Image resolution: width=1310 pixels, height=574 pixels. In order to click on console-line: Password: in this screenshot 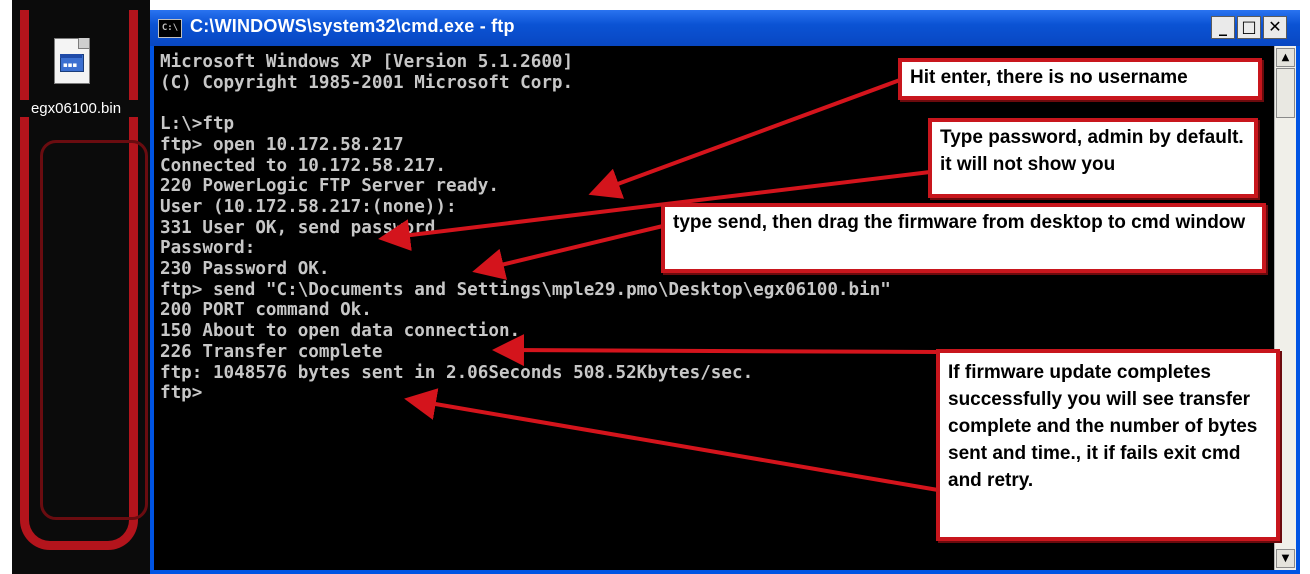, I will do `click(208, 248)`.